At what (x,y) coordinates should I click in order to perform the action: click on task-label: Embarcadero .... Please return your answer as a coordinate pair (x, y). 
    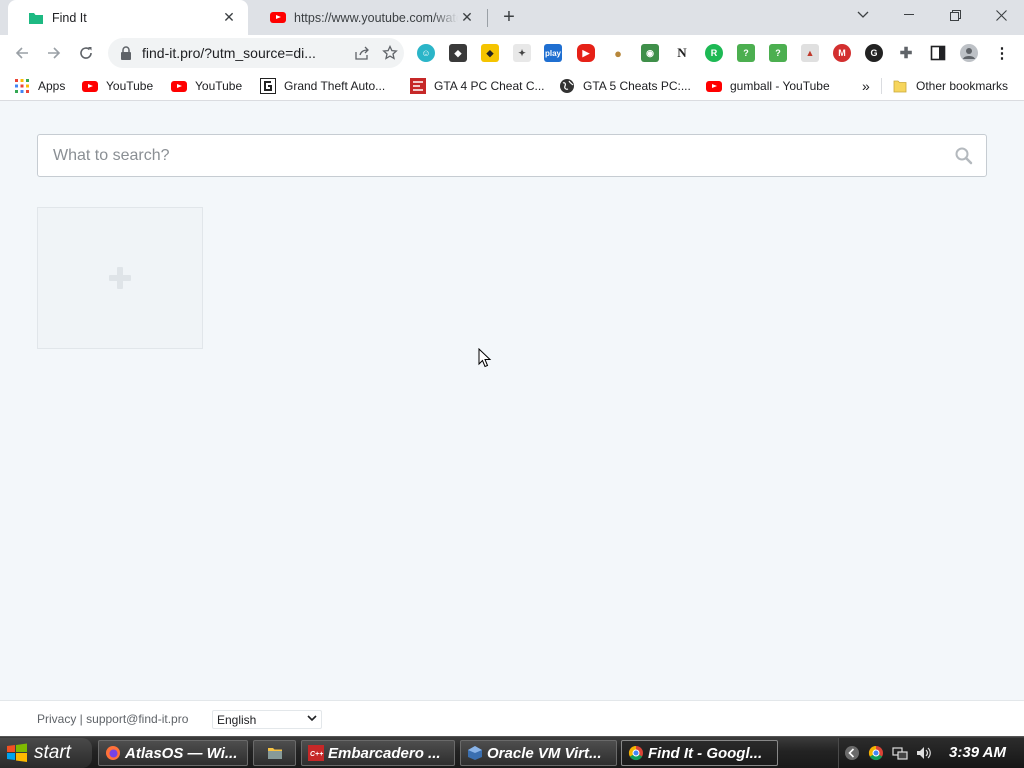
    Looking at the image, I should click on (384, 753).